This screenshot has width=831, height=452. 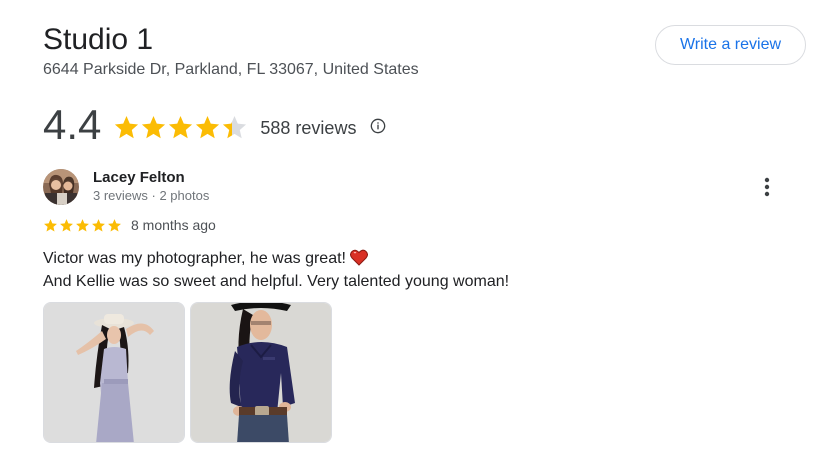 I want to click on review-date: 8 months ago, so click(x=173, y=225).